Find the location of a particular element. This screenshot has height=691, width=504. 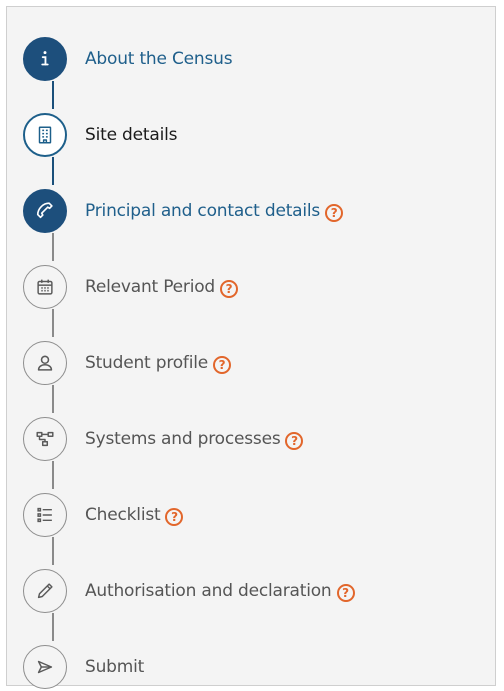

phone-icon is located at coordinates (45, 211).